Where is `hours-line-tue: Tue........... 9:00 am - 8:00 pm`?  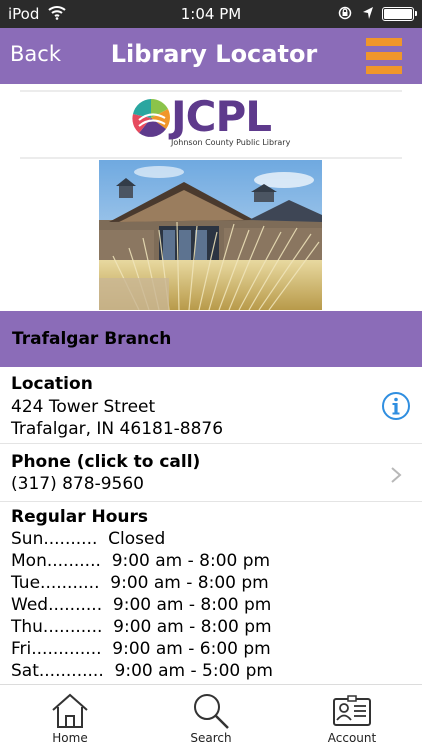 hours-line-tue: Tue........... 9:00 am - 8:00 pm is located at coordinates (140, 583).